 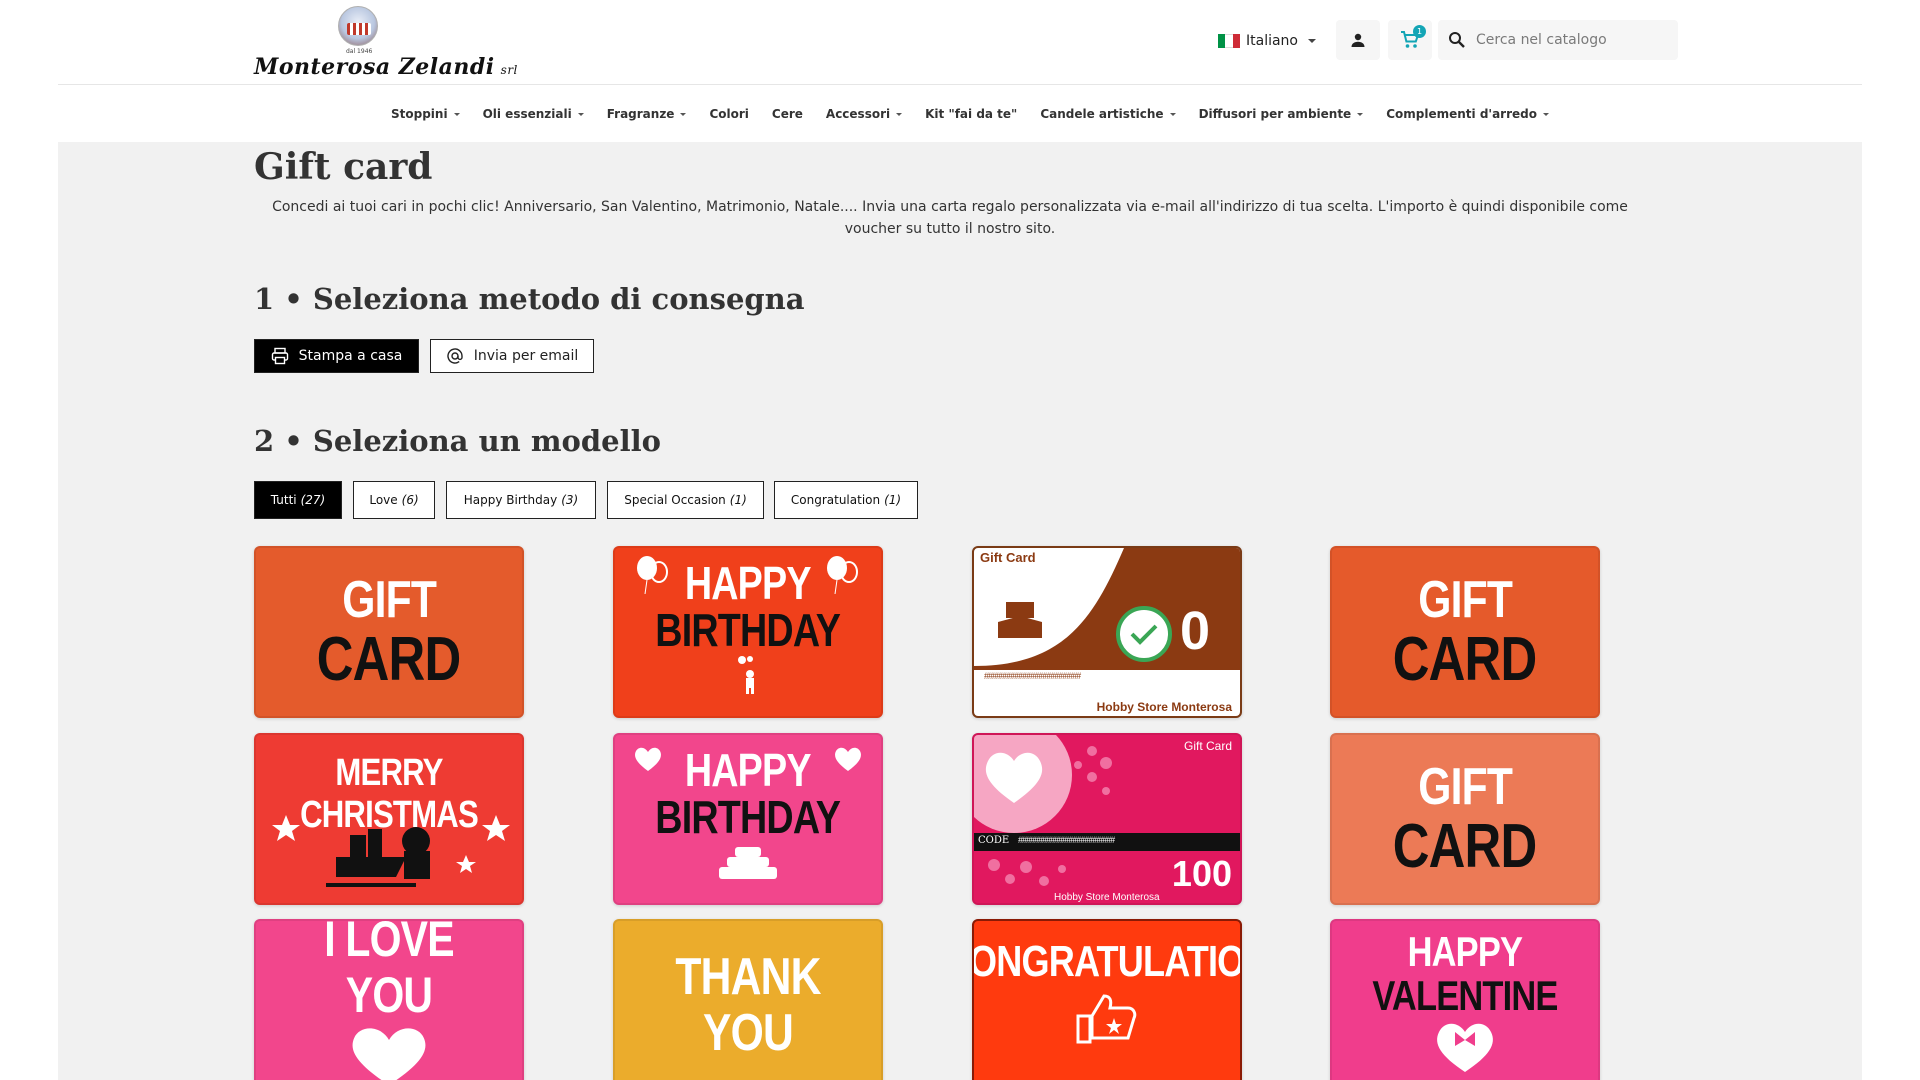 What do you see at coordinates (385, 43) in the screenshot?
I see `site-logo: dal 1946 Monterosa Zelandi srl` at bounding box center [385, 43].